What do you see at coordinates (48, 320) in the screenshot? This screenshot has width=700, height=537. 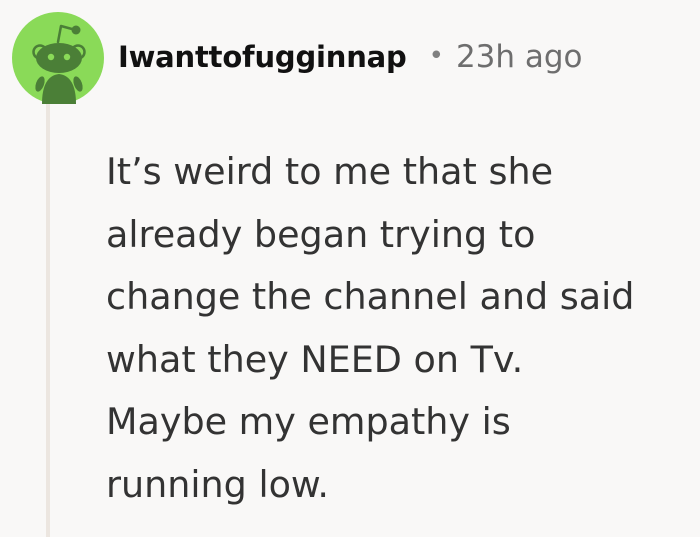 I see `thread-line` at bounding box center [48, 320].